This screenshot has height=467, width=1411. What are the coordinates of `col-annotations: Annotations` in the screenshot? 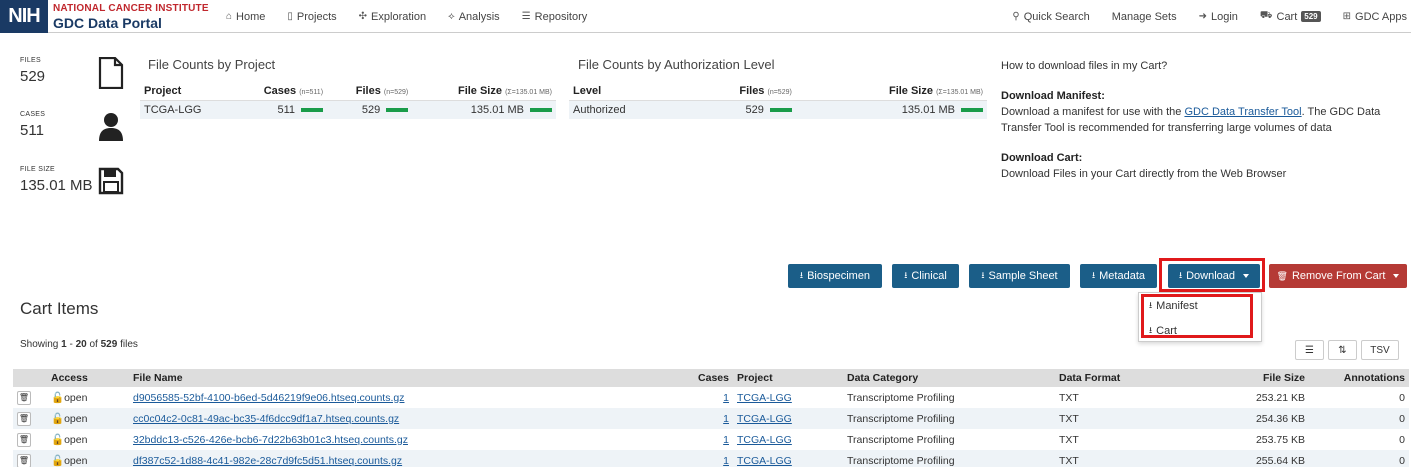 It's located at (1359, 378).